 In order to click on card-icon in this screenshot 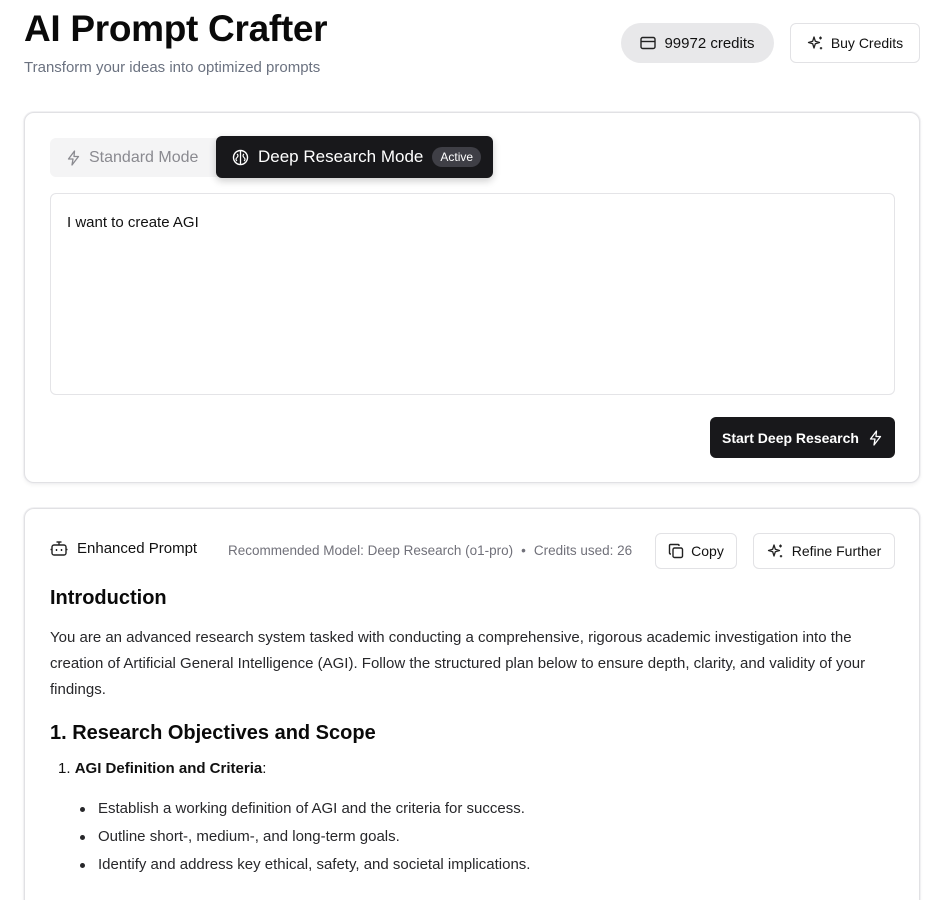, I will do `click(648, 43)`.